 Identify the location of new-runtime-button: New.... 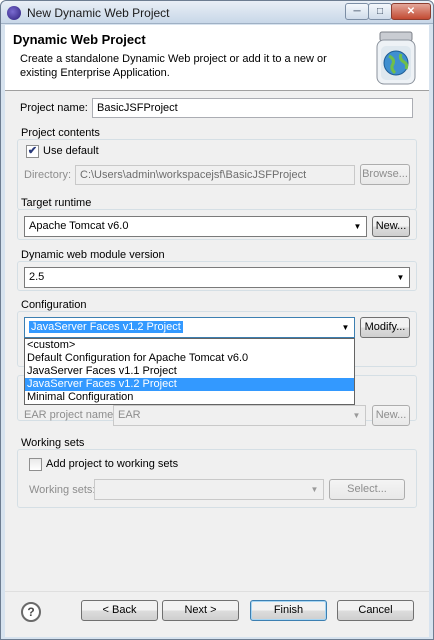
(391, 226).